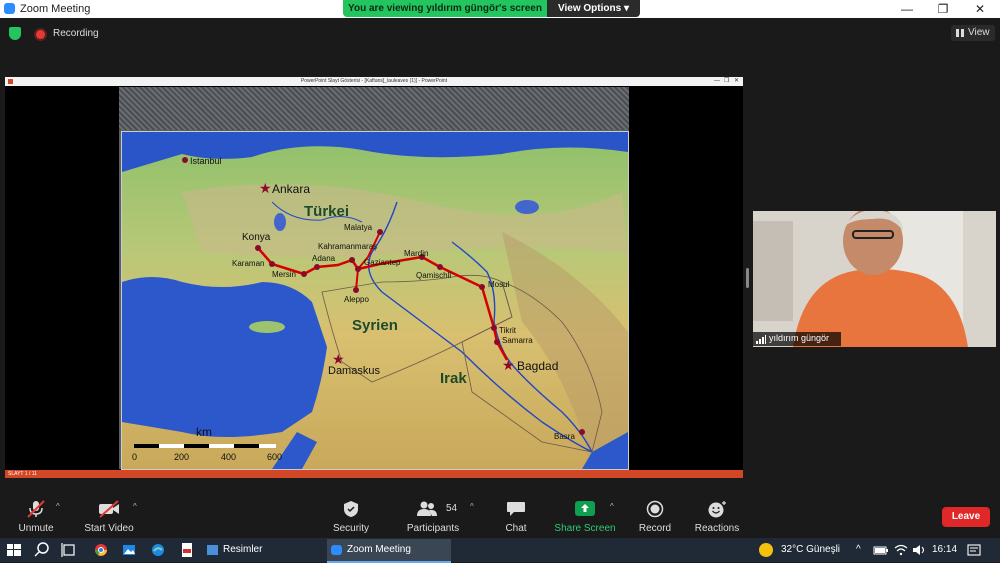 This screenshot has height=563, width=1000. Describe the element at coordinates (15, 33) in the screenshot. I see `shield-icon` at that location.